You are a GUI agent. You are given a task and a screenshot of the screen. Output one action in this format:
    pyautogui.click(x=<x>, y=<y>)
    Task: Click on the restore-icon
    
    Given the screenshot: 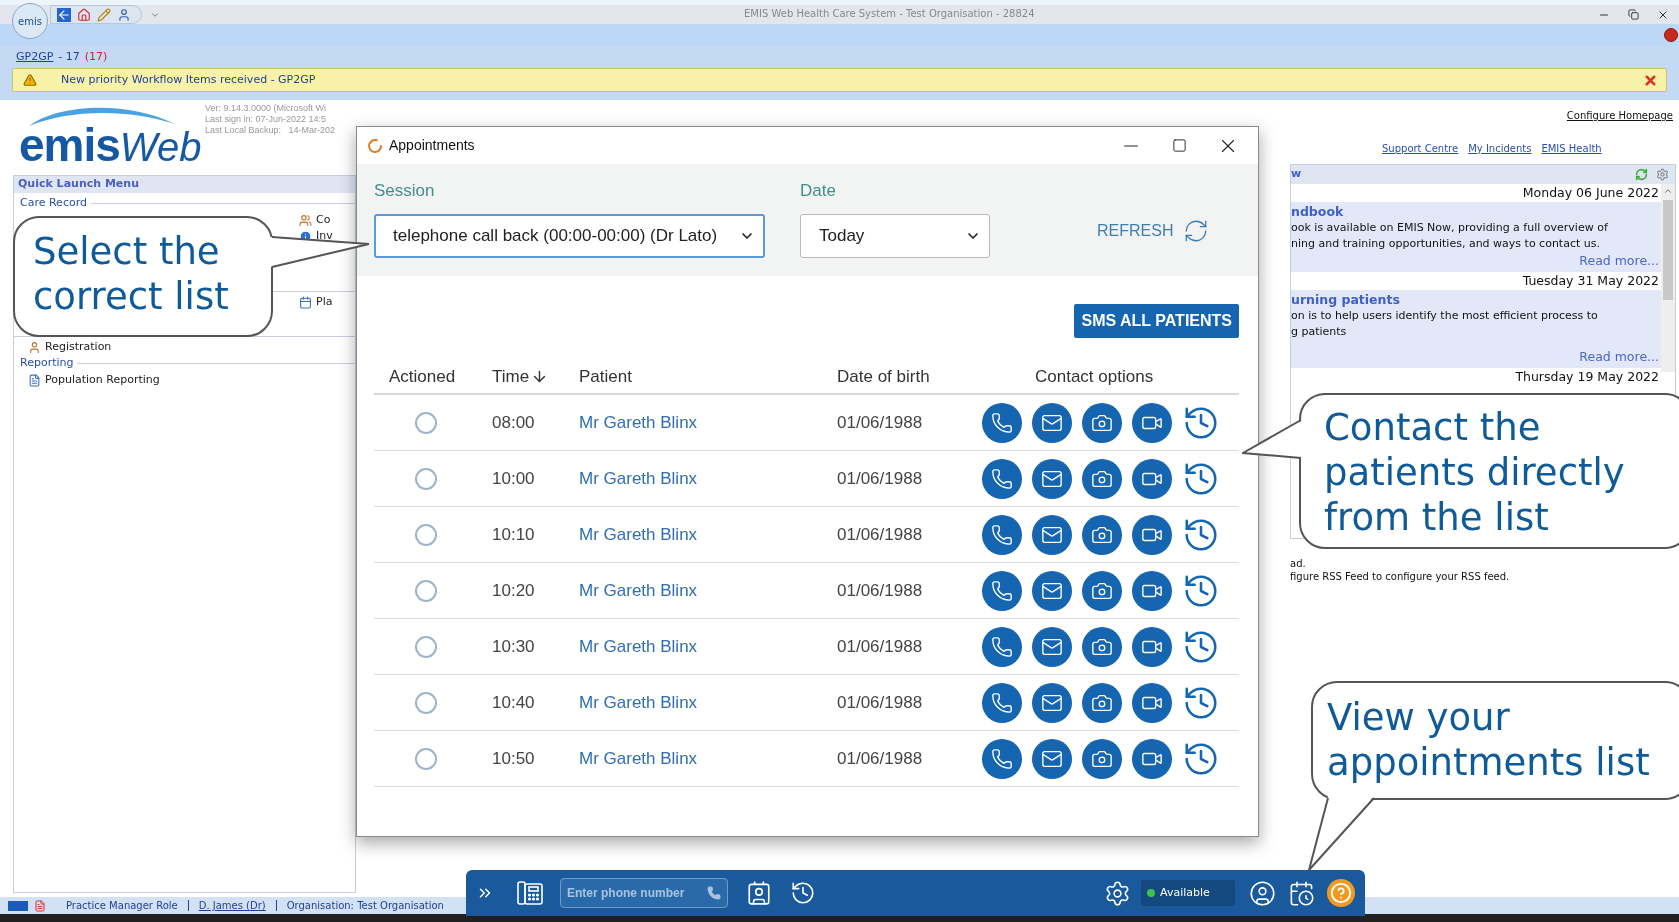 What is the action you would take?
    pyautogui.click(x=1633, y=14)
    